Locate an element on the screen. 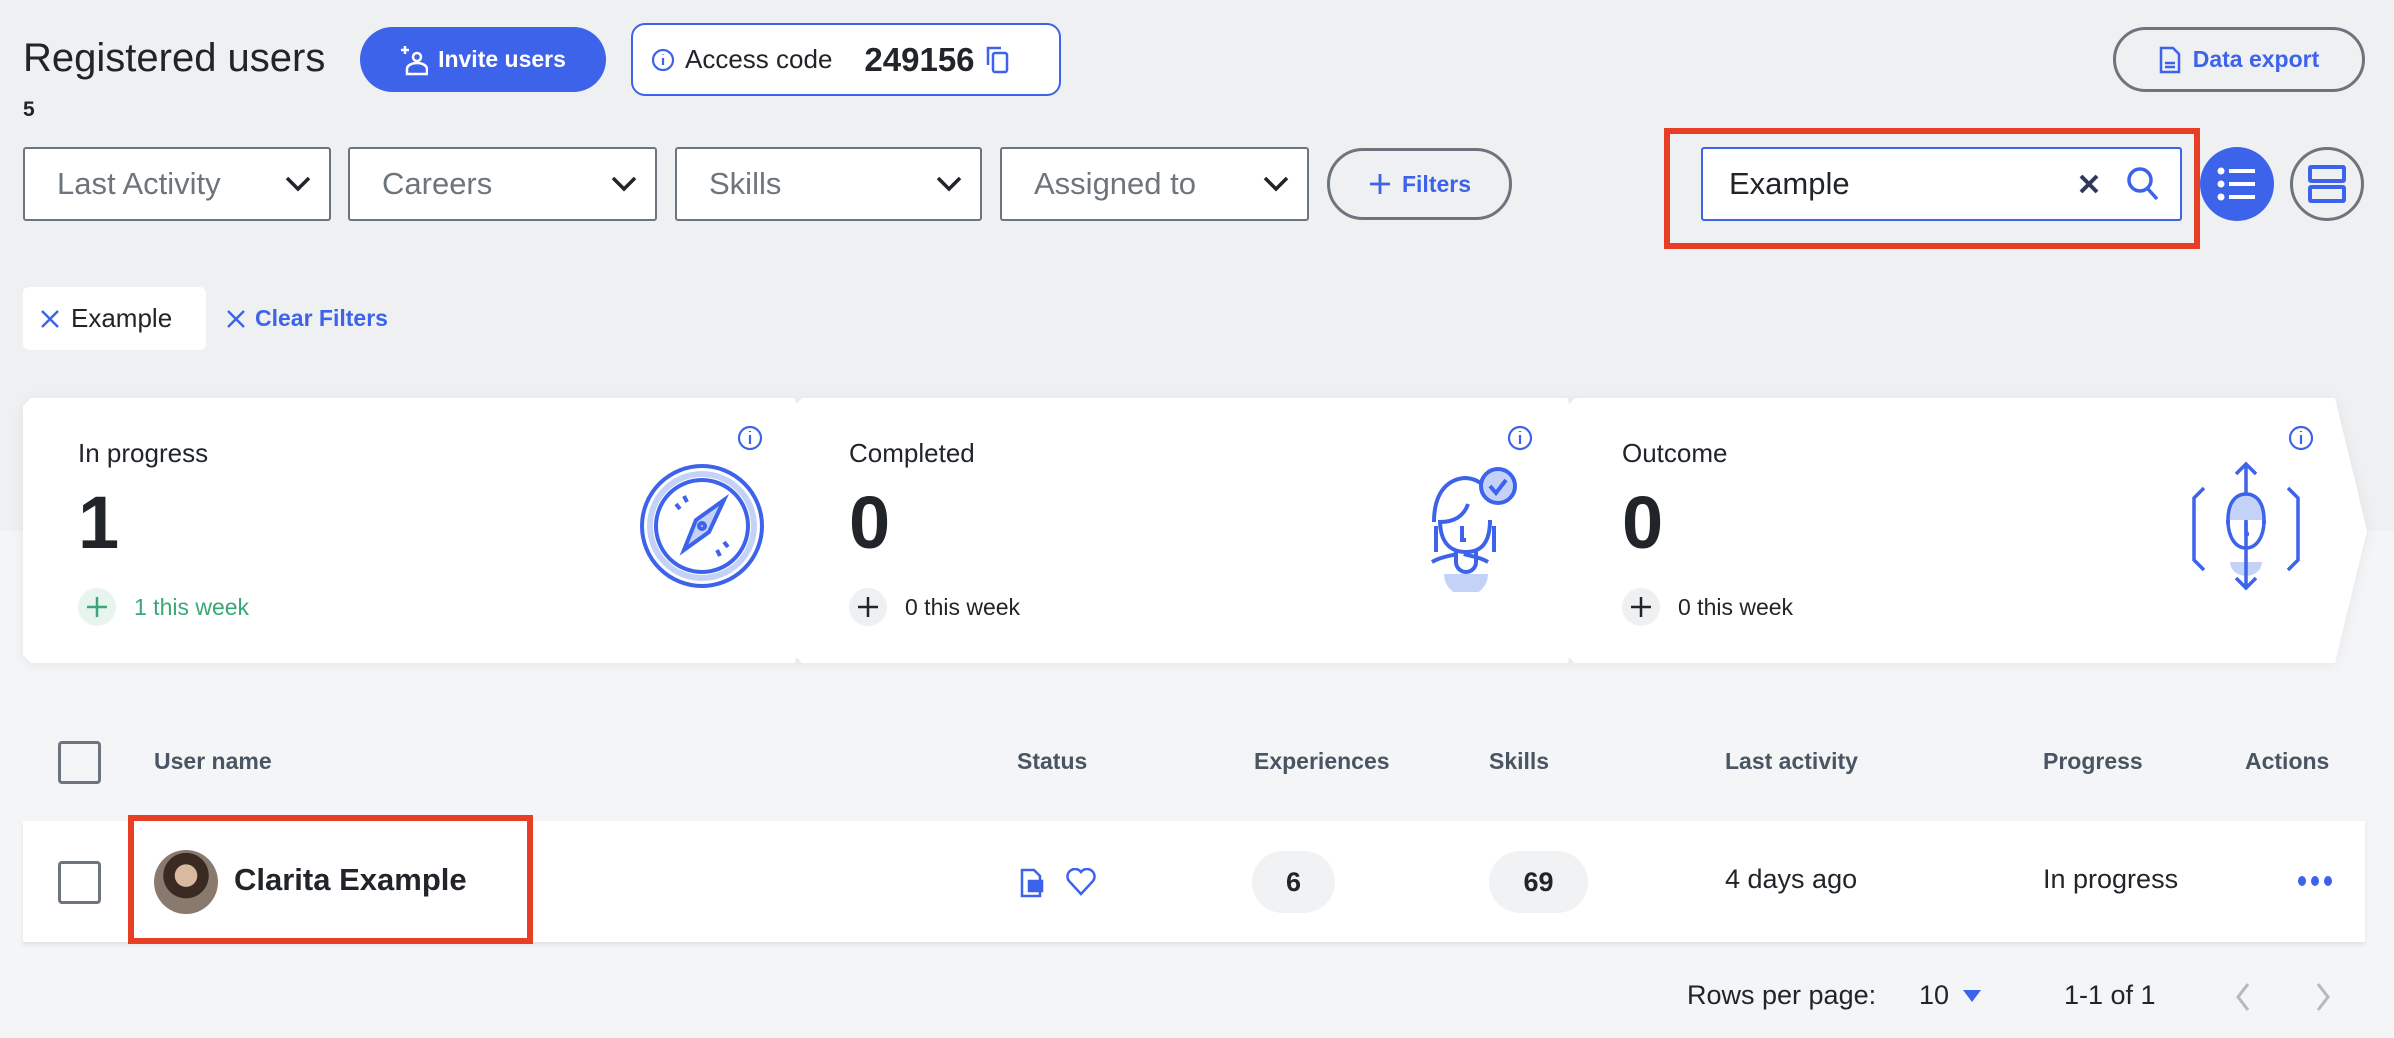 This screenshot has width=2394, height=1038. compass-icon is located at coordinates (702, 526).